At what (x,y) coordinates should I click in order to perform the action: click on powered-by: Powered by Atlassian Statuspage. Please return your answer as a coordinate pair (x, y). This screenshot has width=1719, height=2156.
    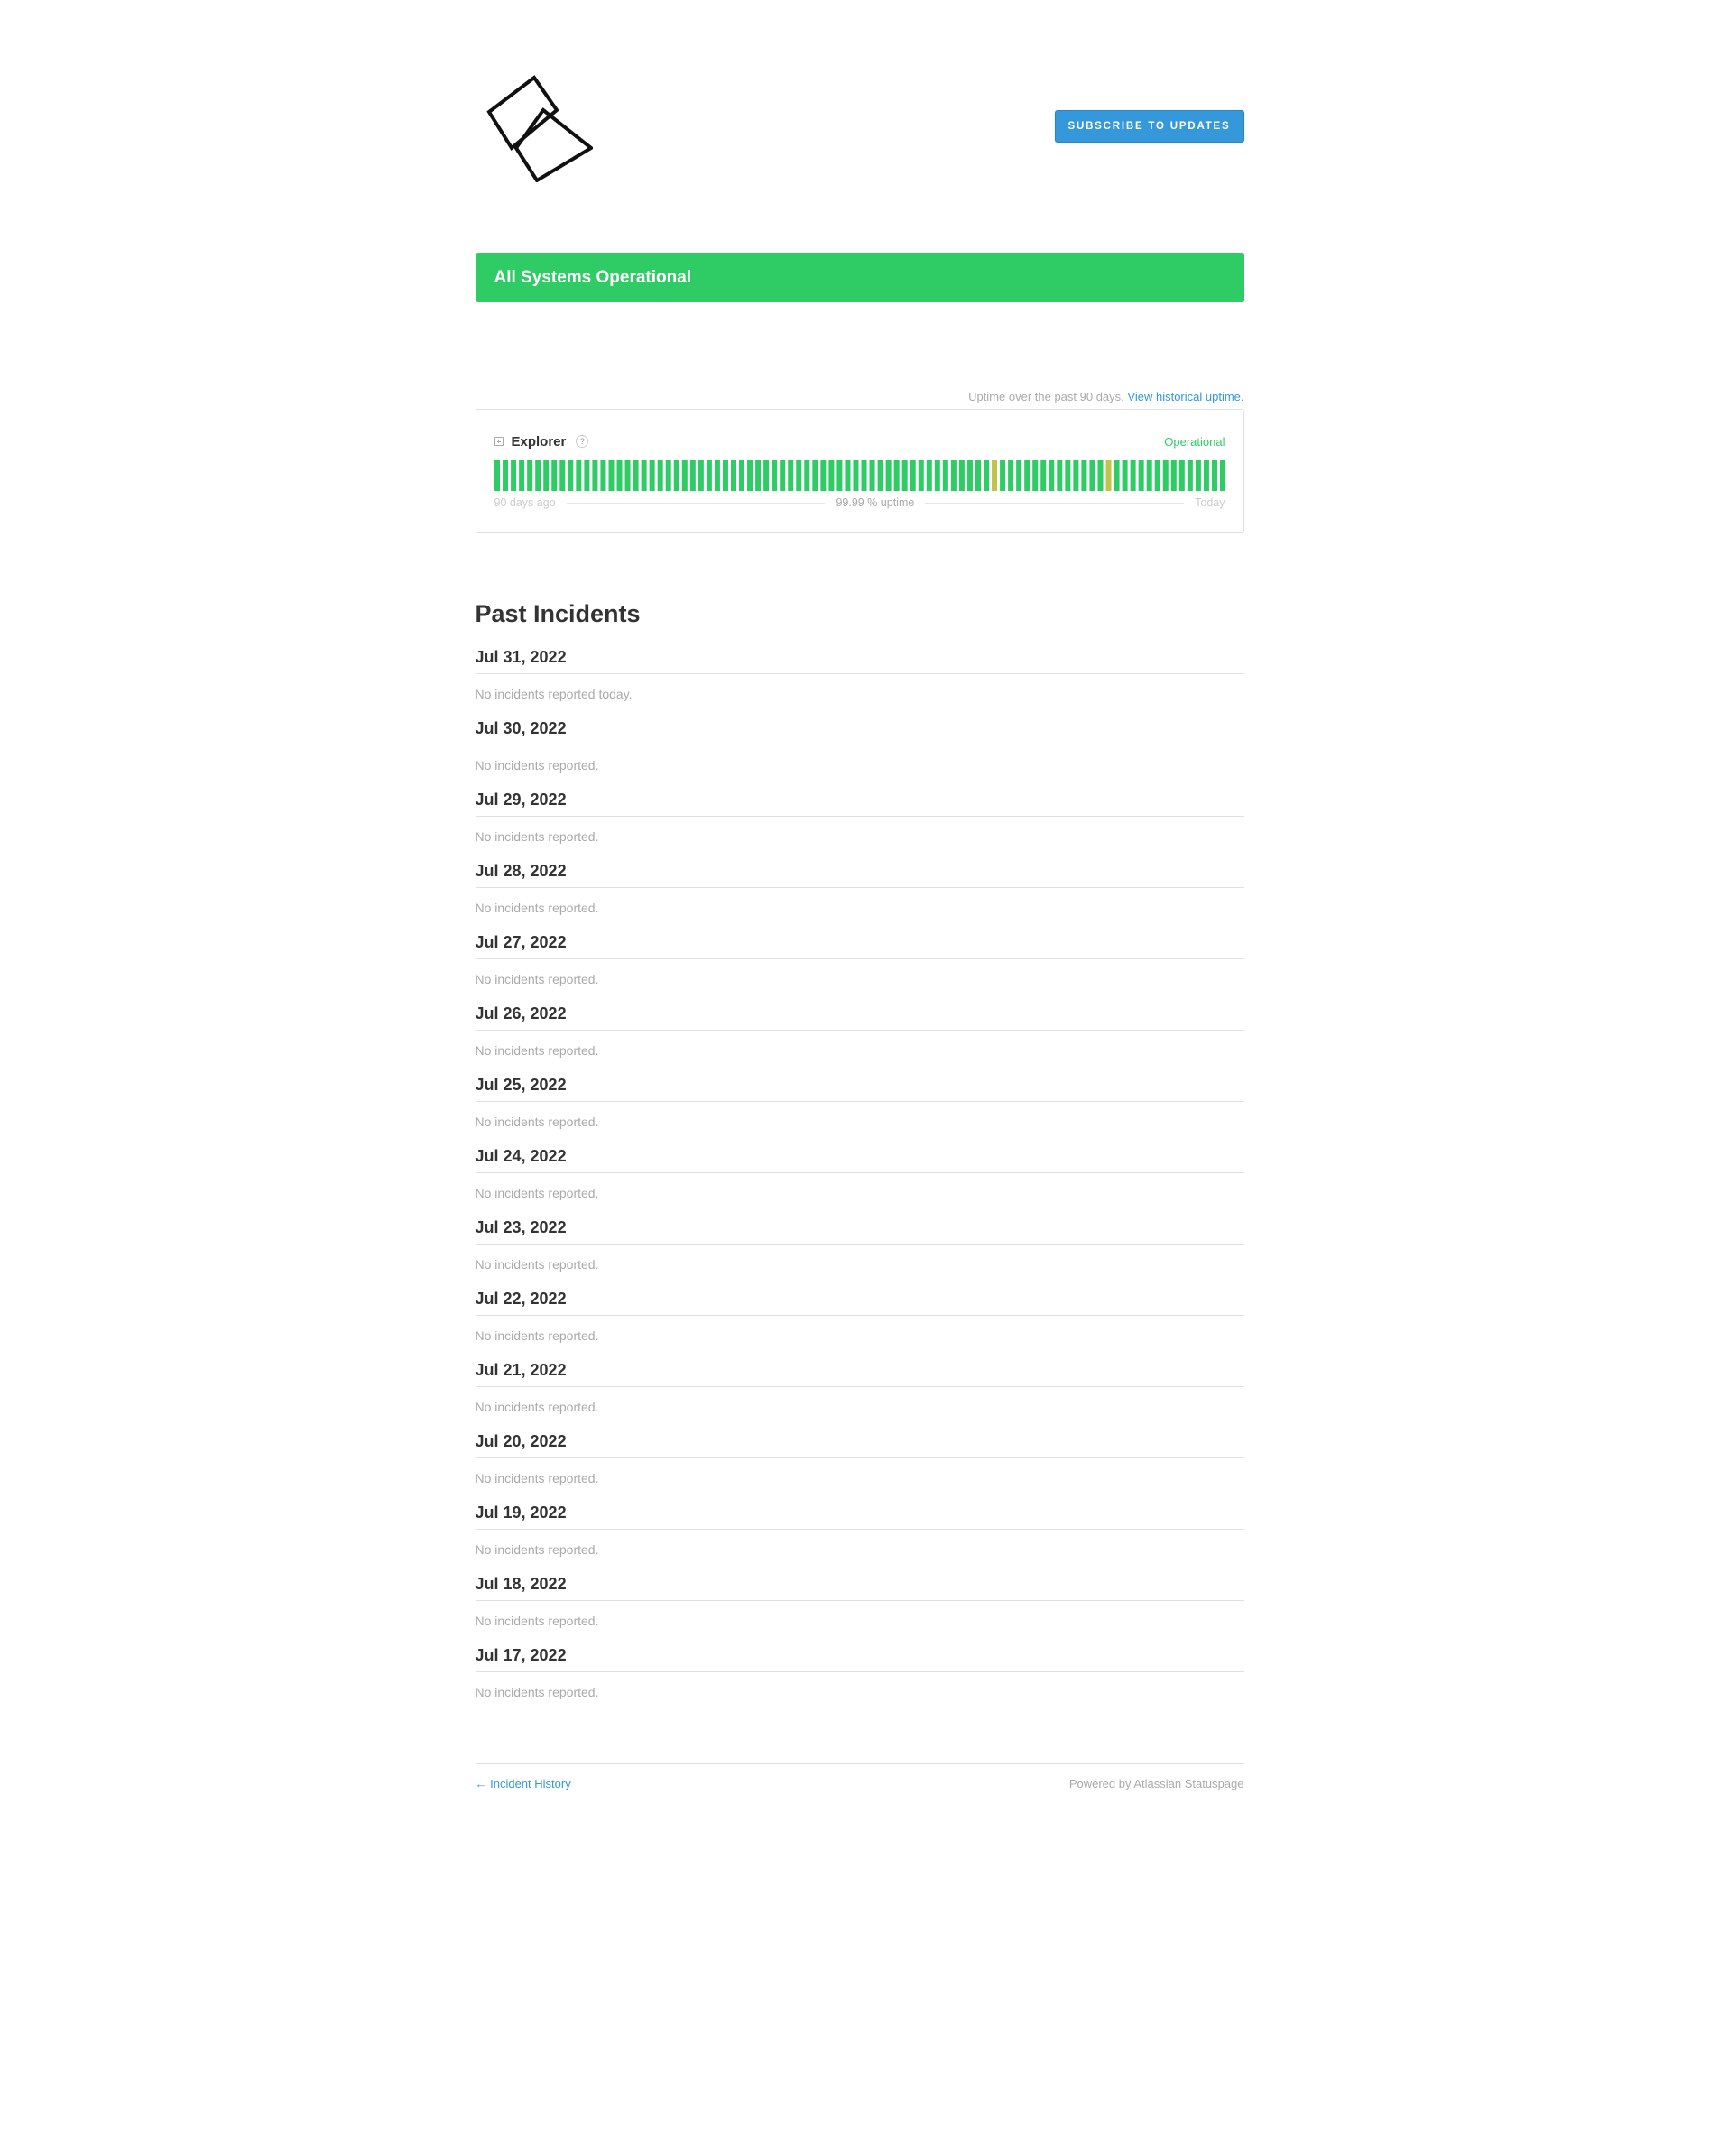
    Looking at the image, I should click on (1156, 1783).